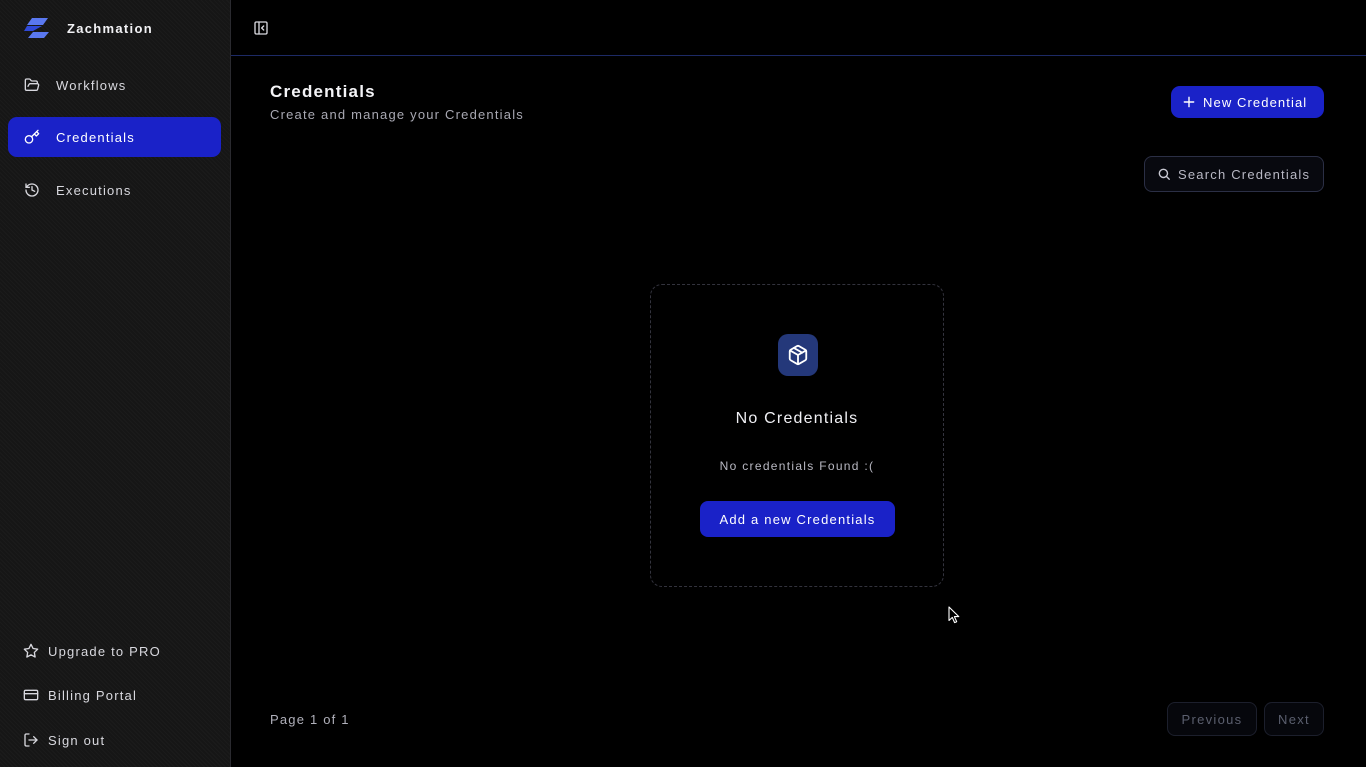 This screenshot has height=767, width=1366. What do you see at coordinates (110, 28) in the screenshot?
I see `app-name: Zachmation` at bounding box center [110, 28].